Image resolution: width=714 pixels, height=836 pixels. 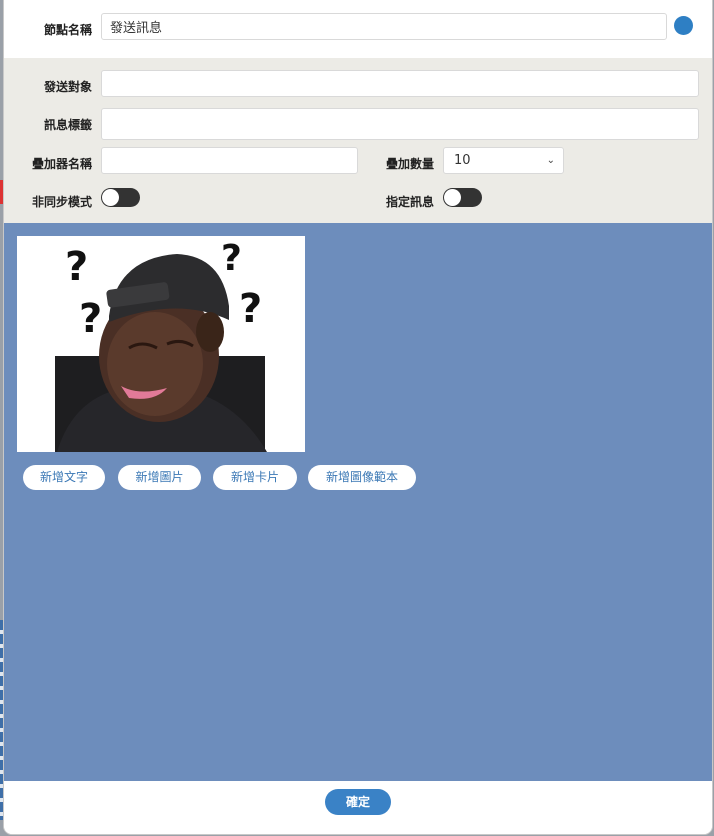 I want to click on message-tag-input, so click(x=400, y=124).